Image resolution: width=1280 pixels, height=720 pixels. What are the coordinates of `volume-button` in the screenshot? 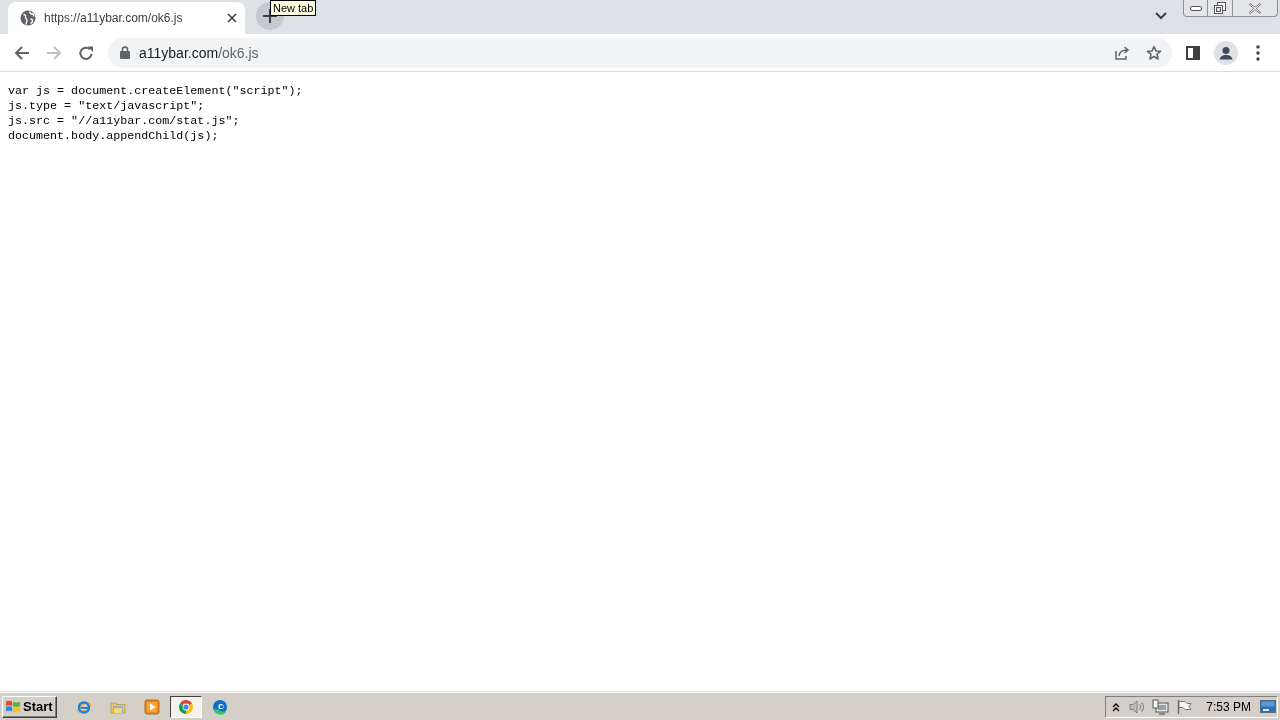 It's located at (1137, 706).